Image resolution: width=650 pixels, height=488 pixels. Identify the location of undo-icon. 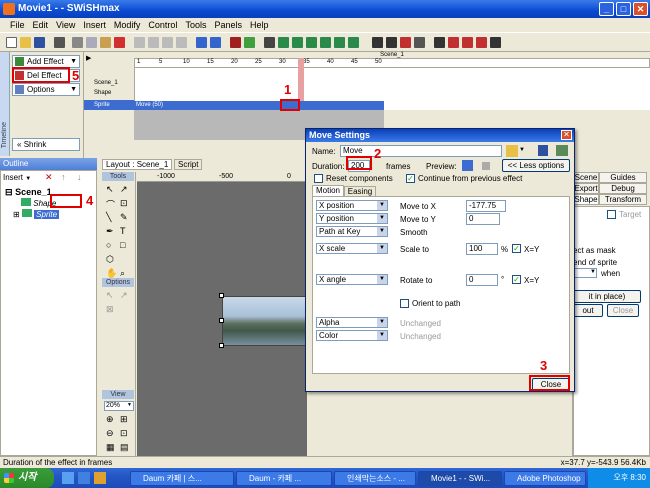
(201, 42).